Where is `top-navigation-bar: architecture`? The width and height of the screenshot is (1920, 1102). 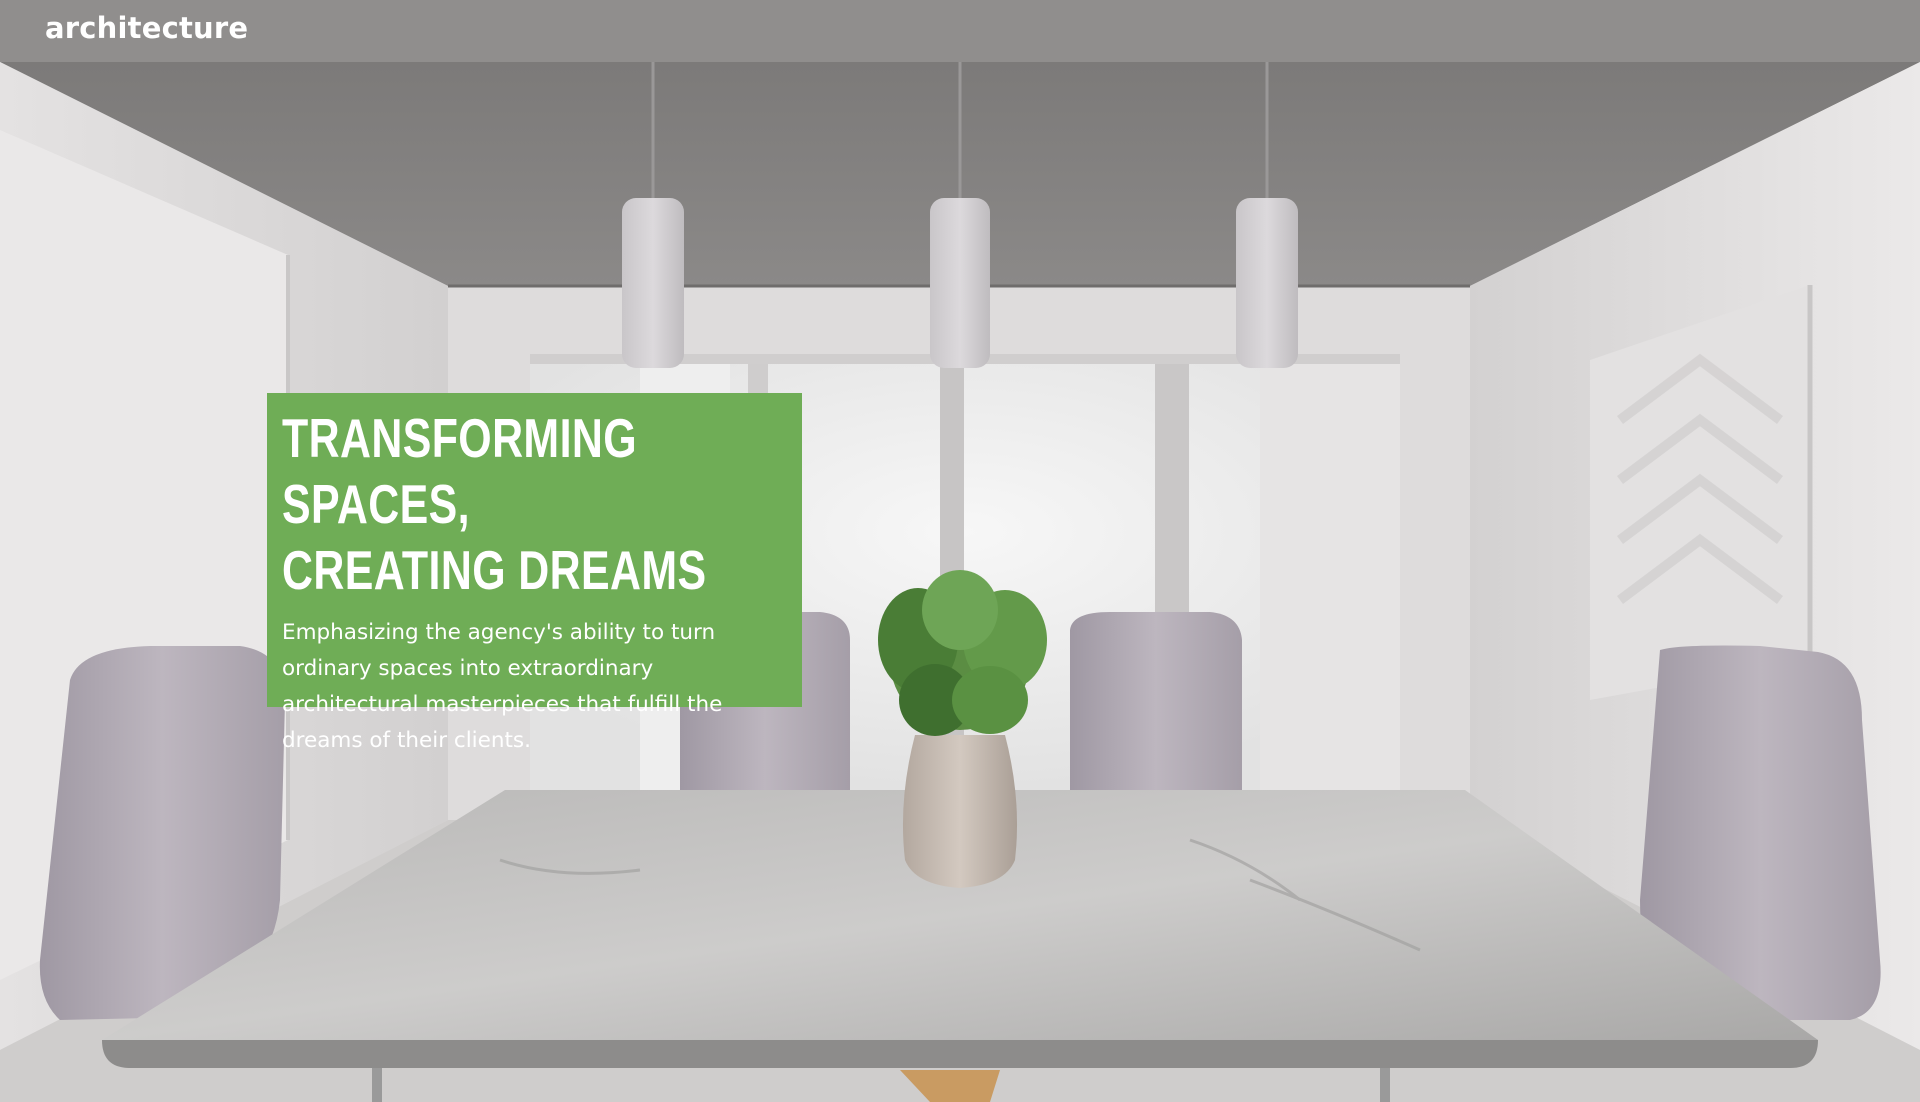 top-navigation-bar: architecture is located at coordinates (960, 31).